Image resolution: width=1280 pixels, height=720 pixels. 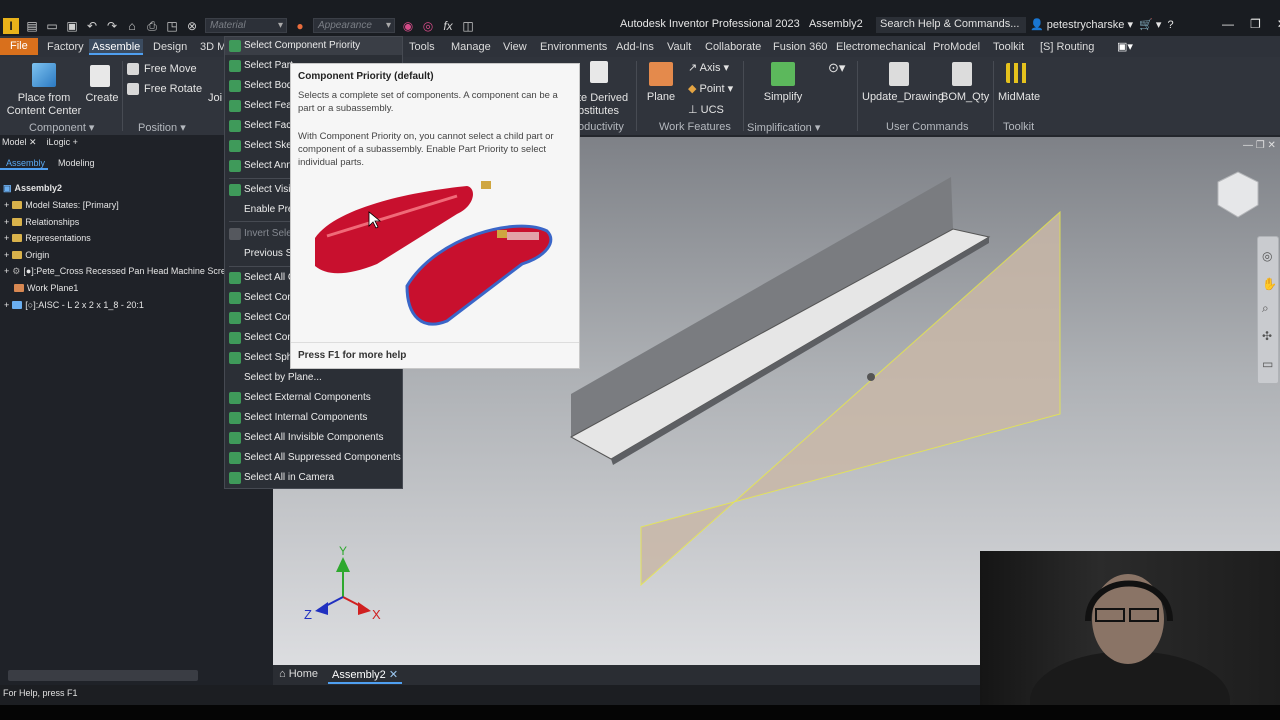 What do you see at coordinates (41, 288) in the screenshot?
I see `tree-work-plane: Work Plane1` at bounding box center [41, 288].